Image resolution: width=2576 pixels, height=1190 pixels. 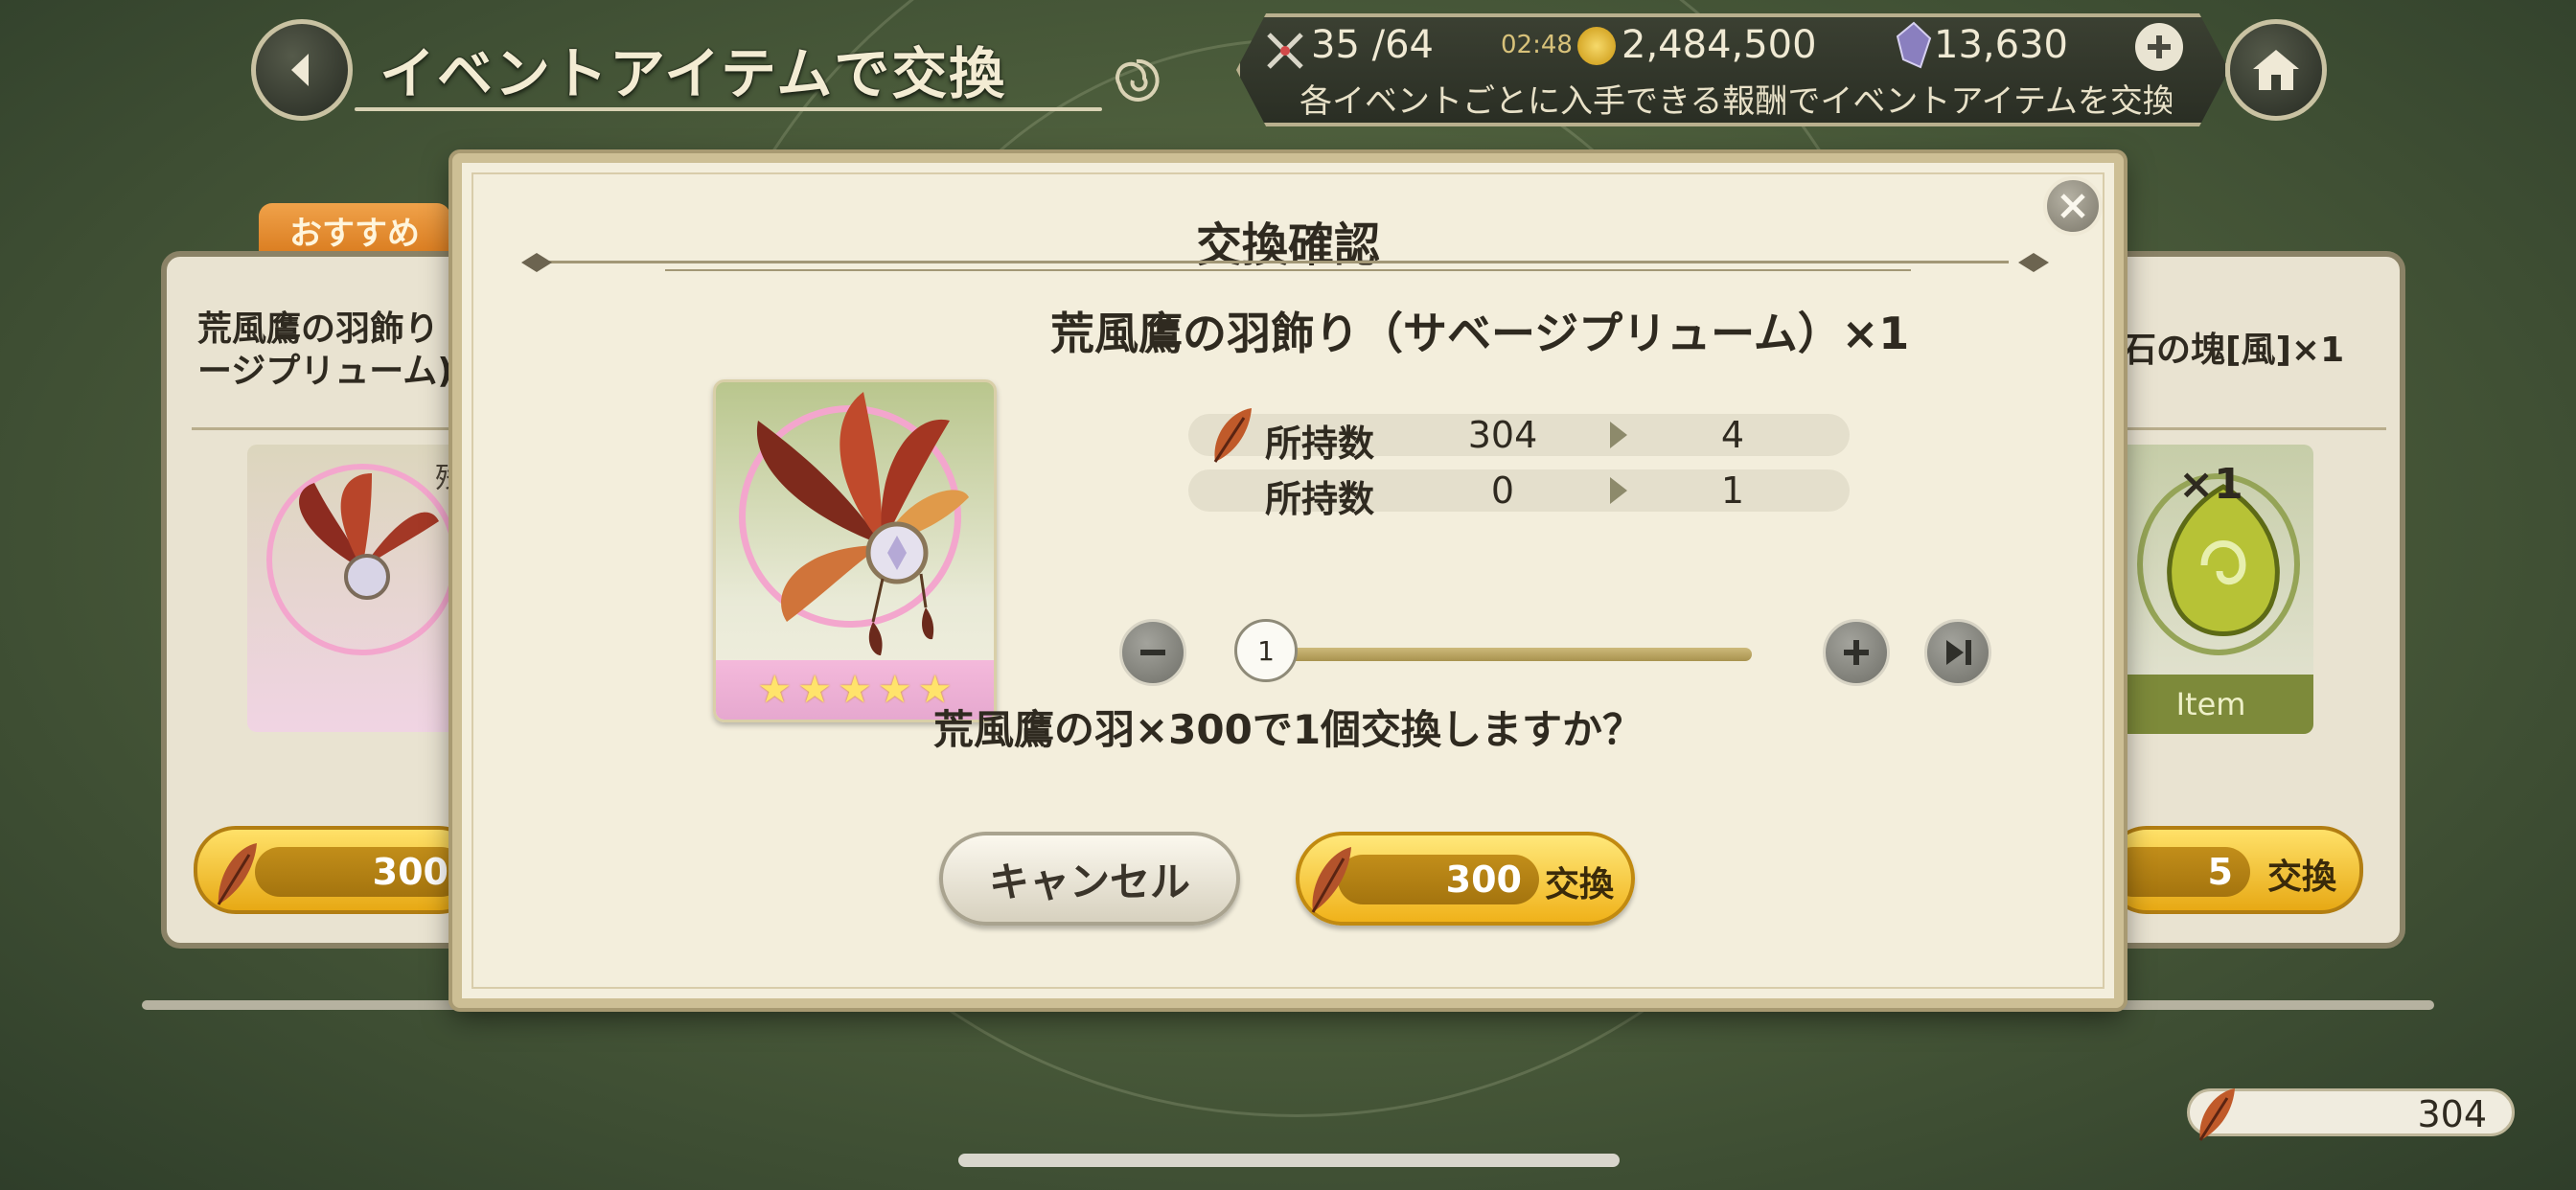 I want to click on left-card-exchange-button: 300, so click(x=337, y=870).